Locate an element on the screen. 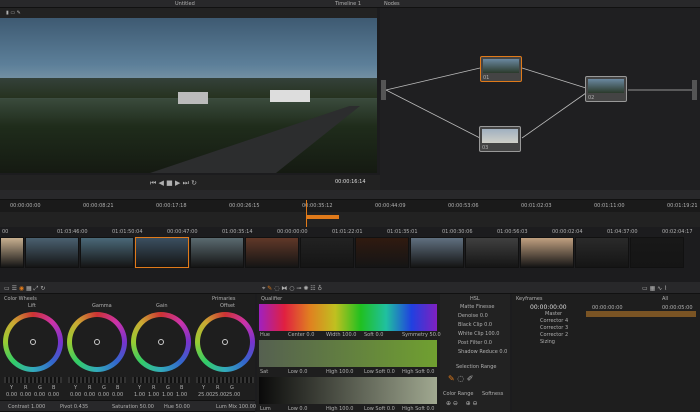 The width and height of the screenshot is (700, 412). qualifier-field: Soft 0.0 is located at coordinates (373, 335).